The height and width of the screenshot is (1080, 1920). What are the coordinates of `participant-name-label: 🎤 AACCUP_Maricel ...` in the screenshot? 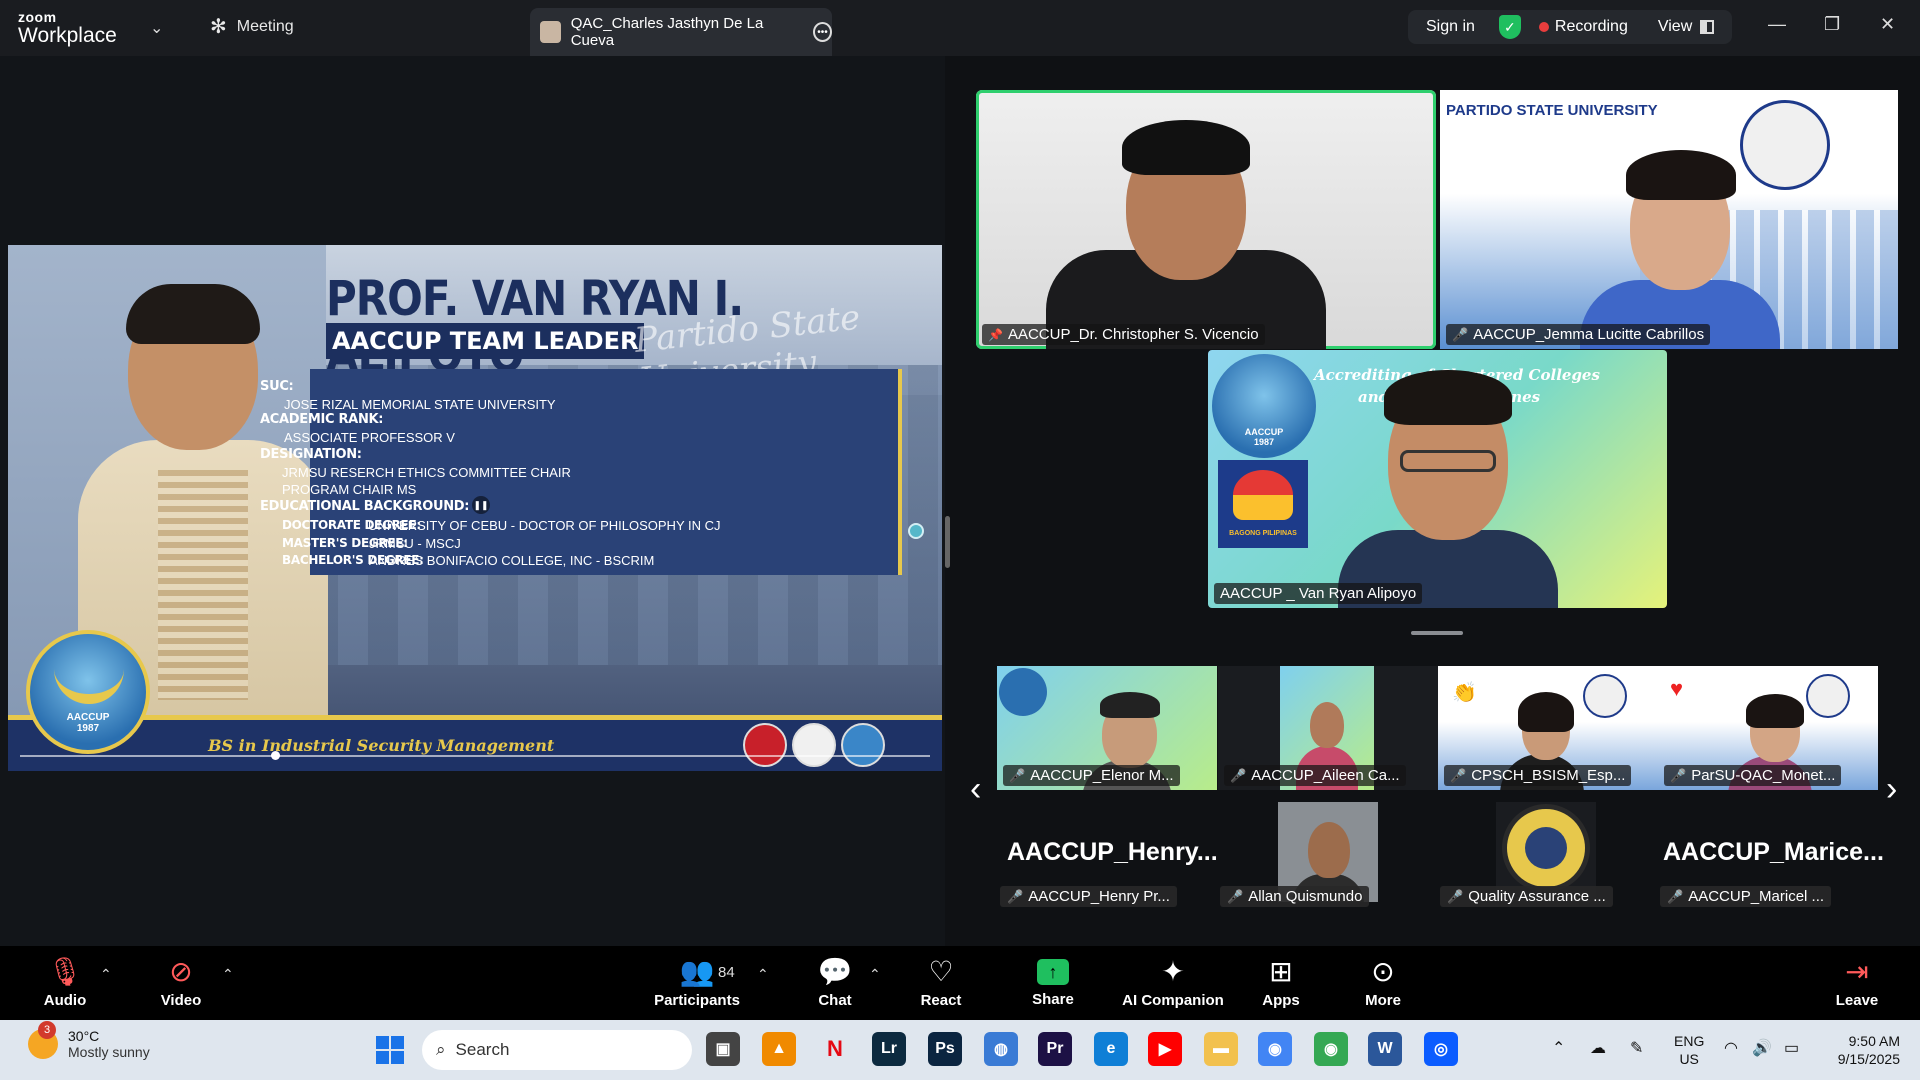 It's located at (1746, 896).